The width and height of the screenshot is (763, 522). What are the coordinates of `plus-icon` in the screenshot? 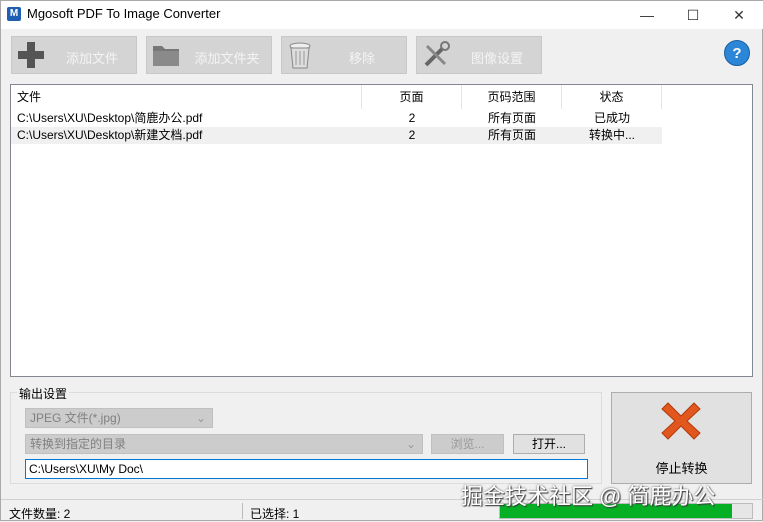 It's located at (31, 55).